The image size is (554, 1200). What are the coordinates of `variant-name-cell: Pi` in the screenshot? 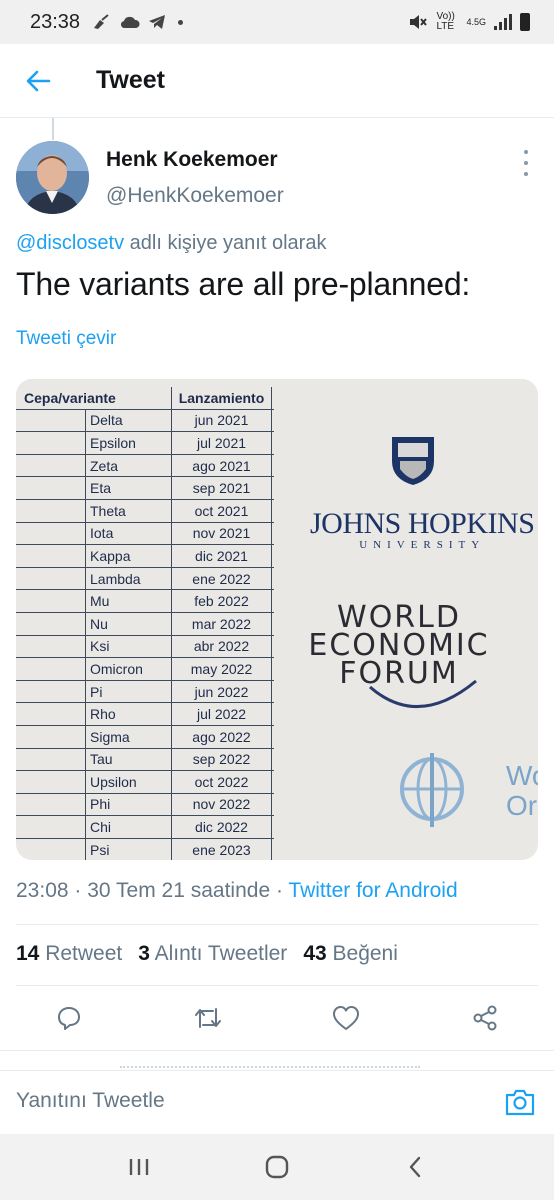 It's located at (129, 691).